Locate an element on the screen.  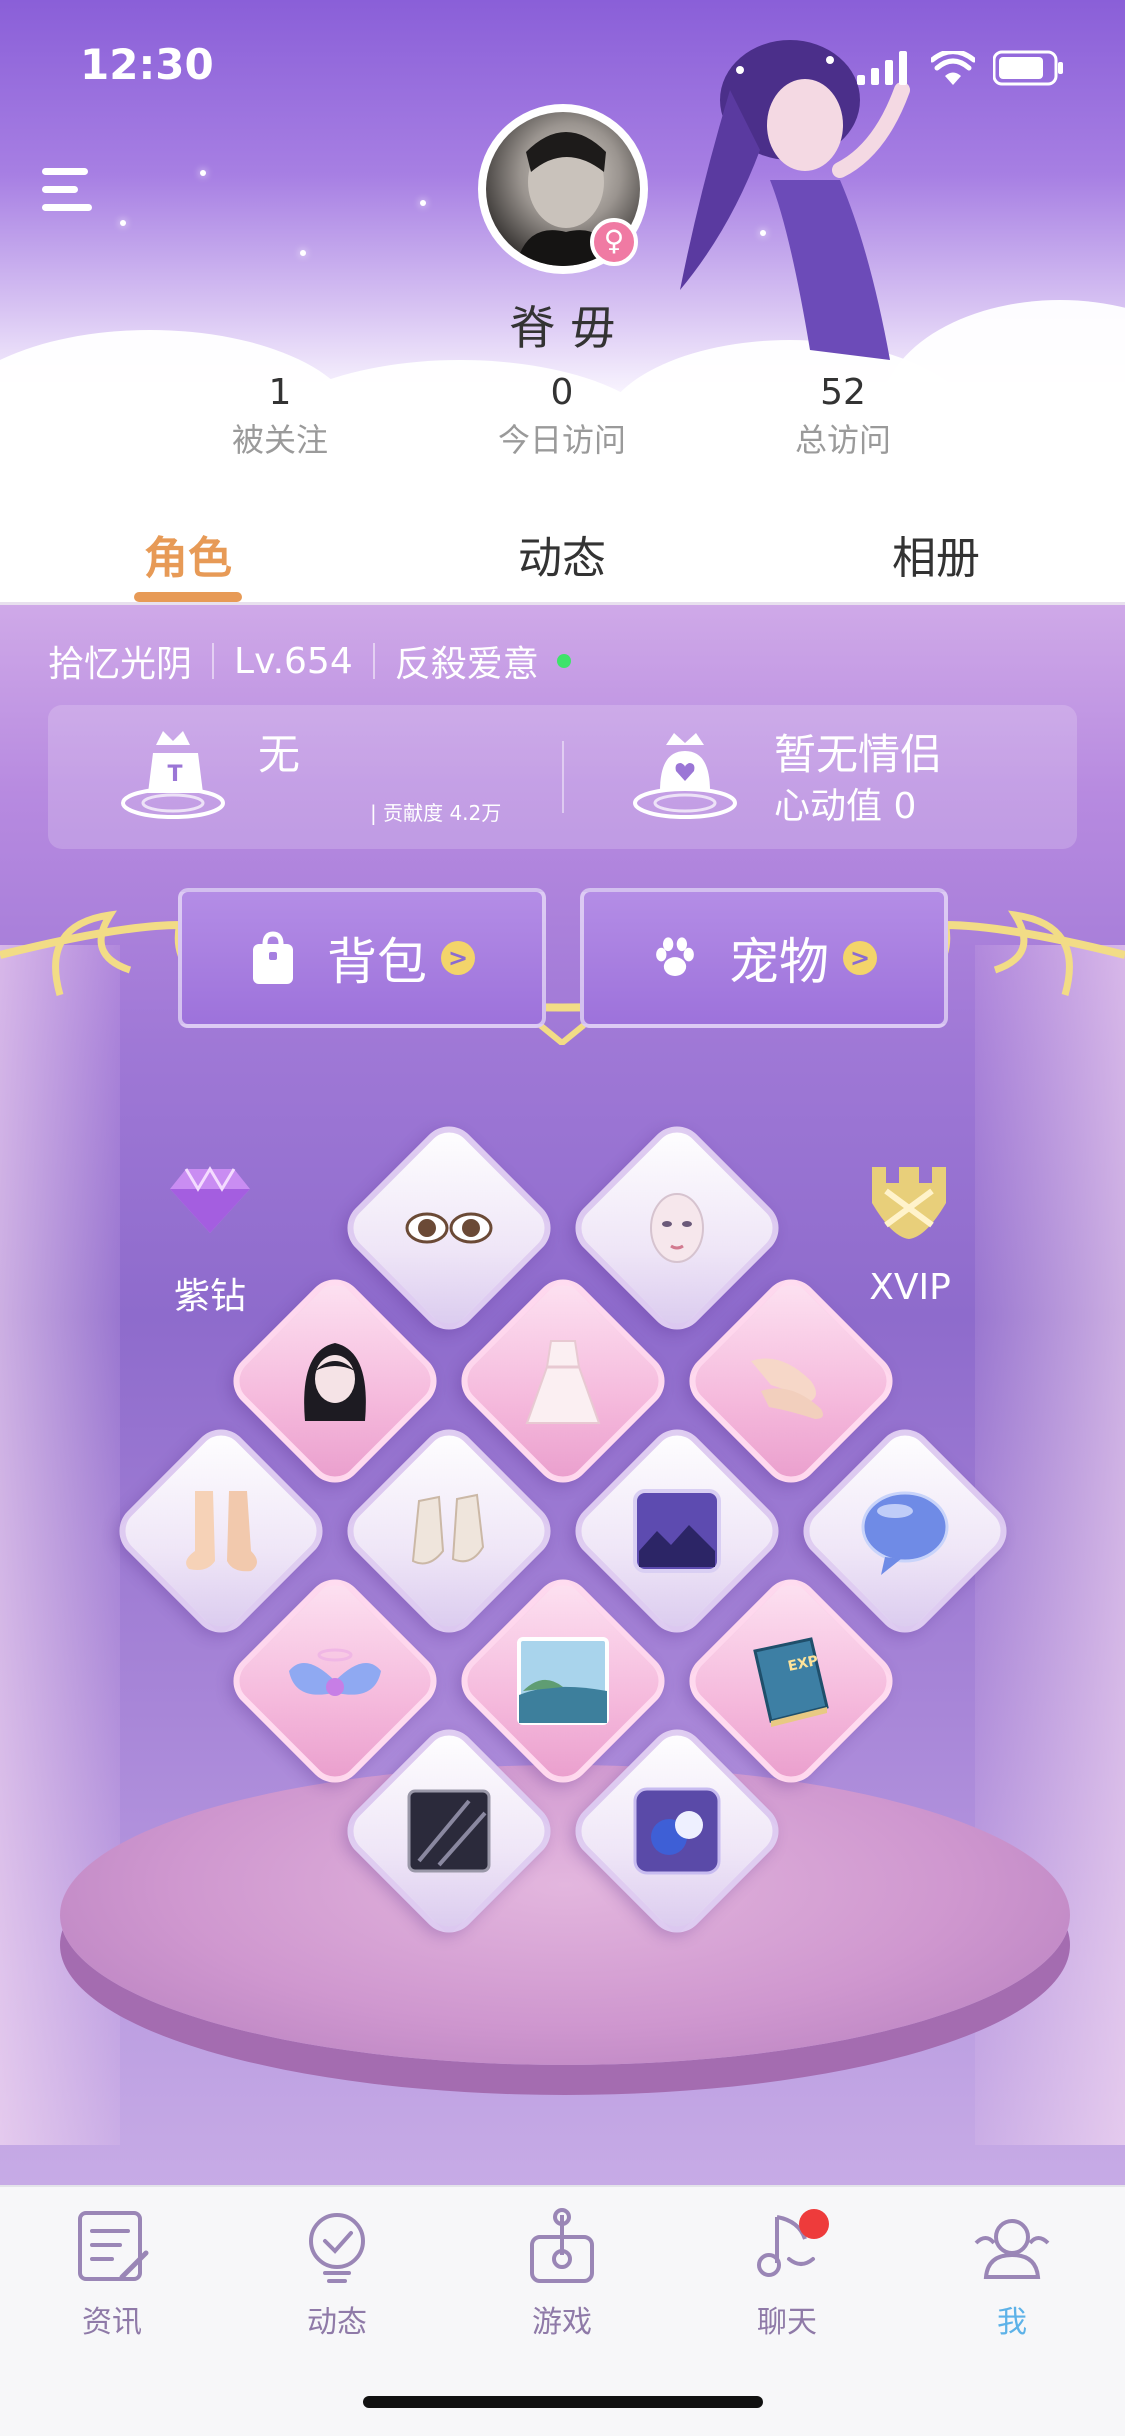
purple-diamond-icon is located at coordinates (210, 1201).